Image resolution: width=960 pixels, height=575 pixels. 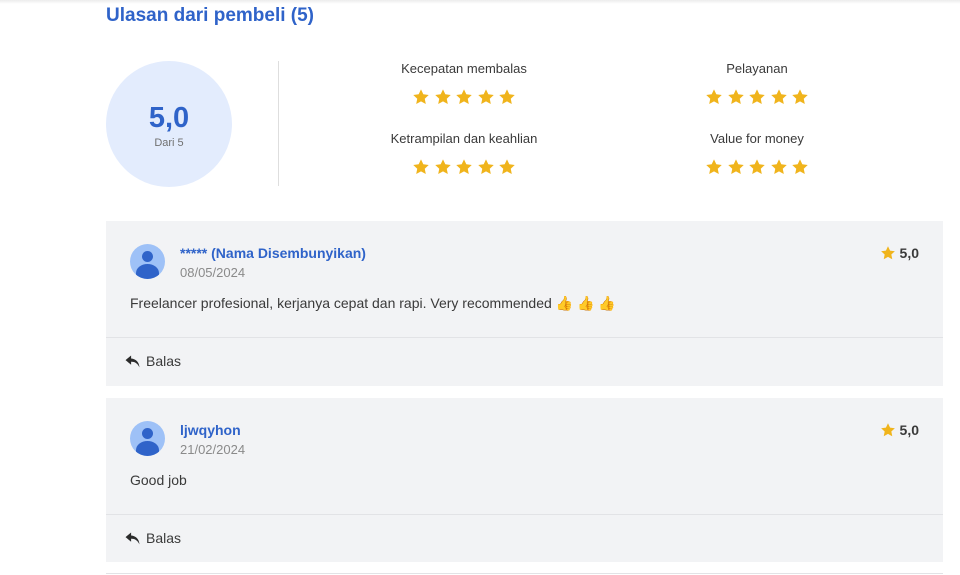 What do you see at coordinates (169, 143) in the screenshot?
I see `overall-score-scale: Dari 5` at bounding box center [169, 143].